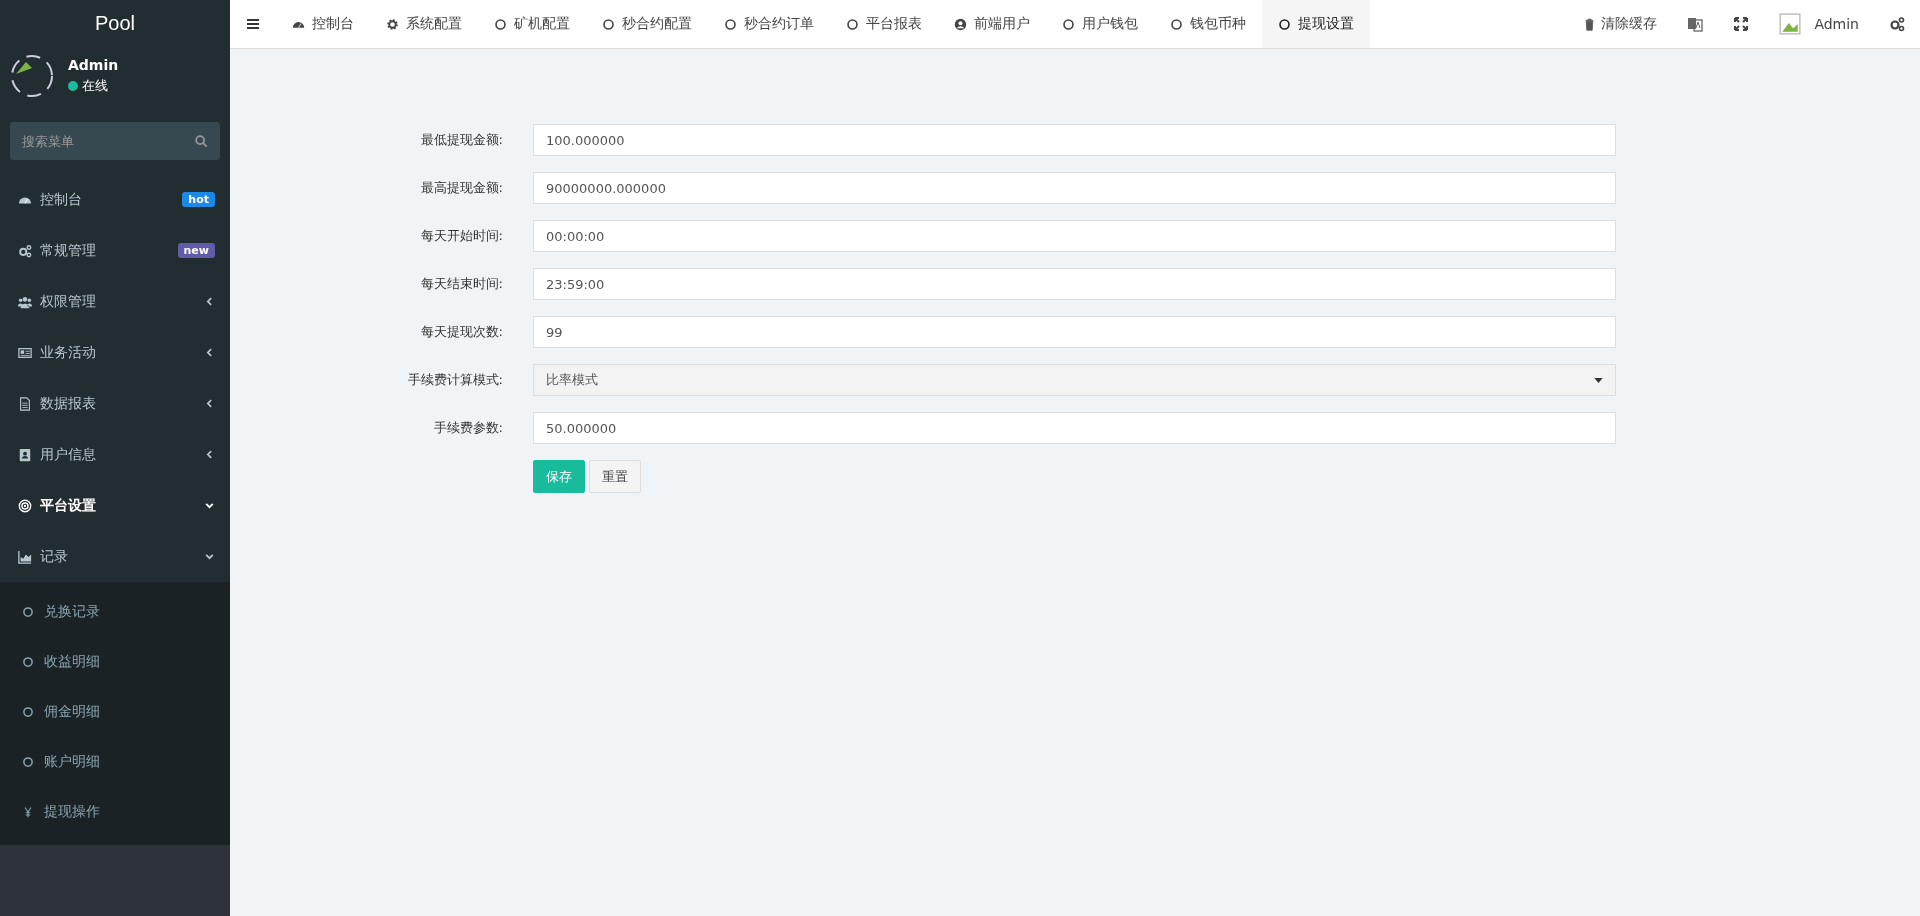  I want to click on search-field: 搜索菜单, so click(115, 141).